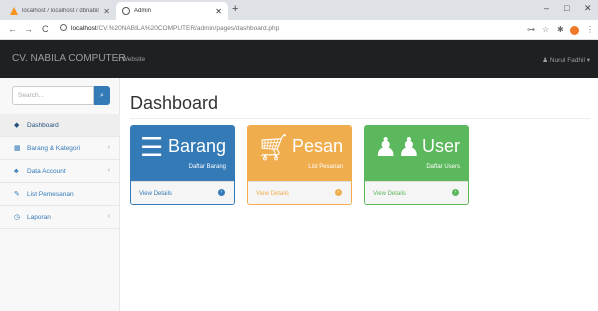 The width and height of the screenshot is (598, 311). What do you see at coordinates (84, 28) in the screenshot?
I see `url-host: localhost` at bounding box center [84, 28].